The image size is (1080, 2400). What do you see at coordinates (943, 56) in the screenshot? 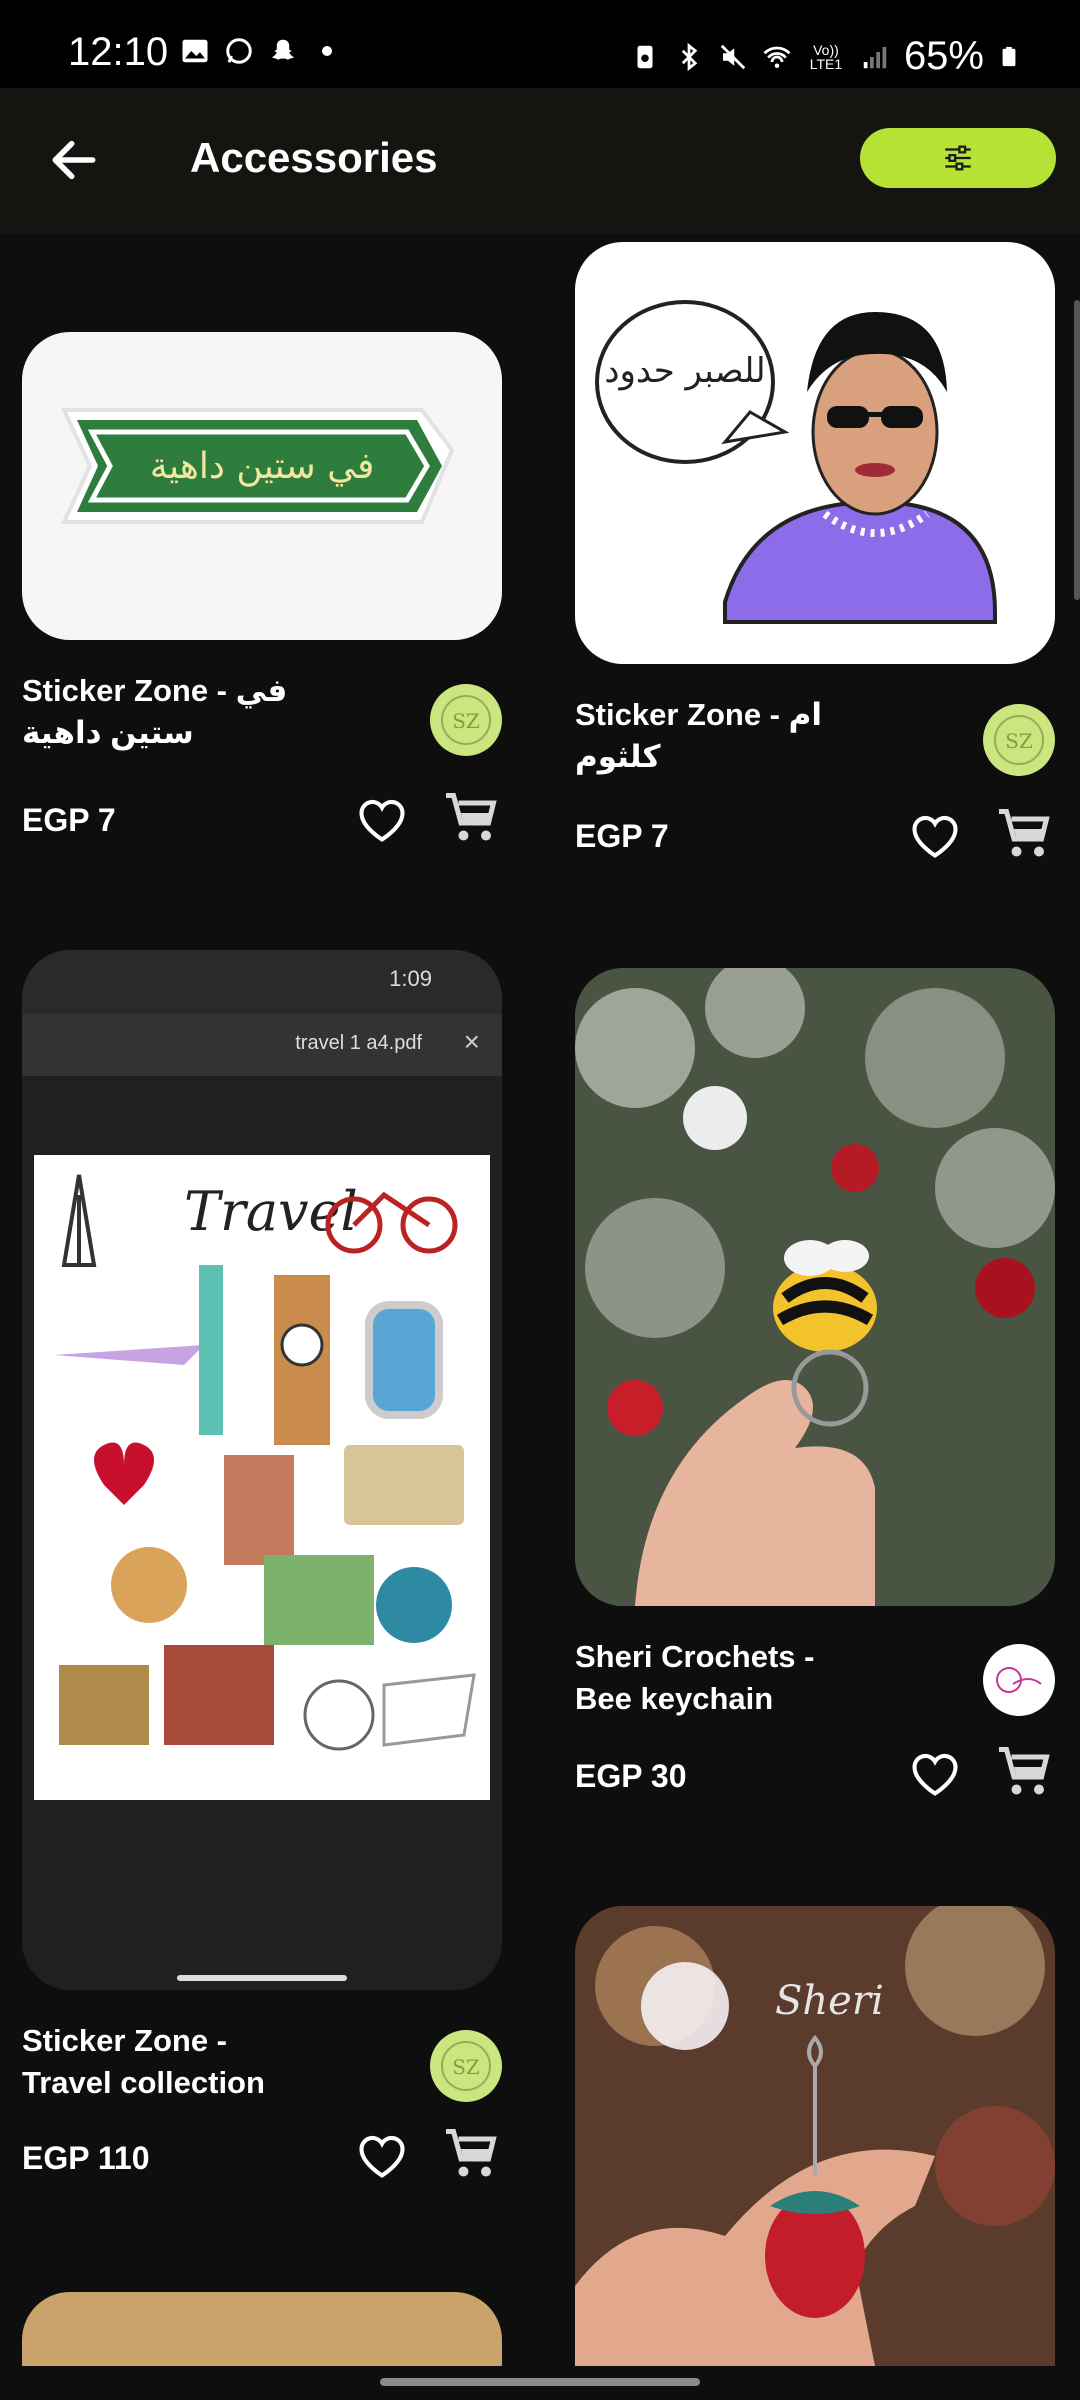
I see `battery-percent: 65%` at bounding box center [943, 56].